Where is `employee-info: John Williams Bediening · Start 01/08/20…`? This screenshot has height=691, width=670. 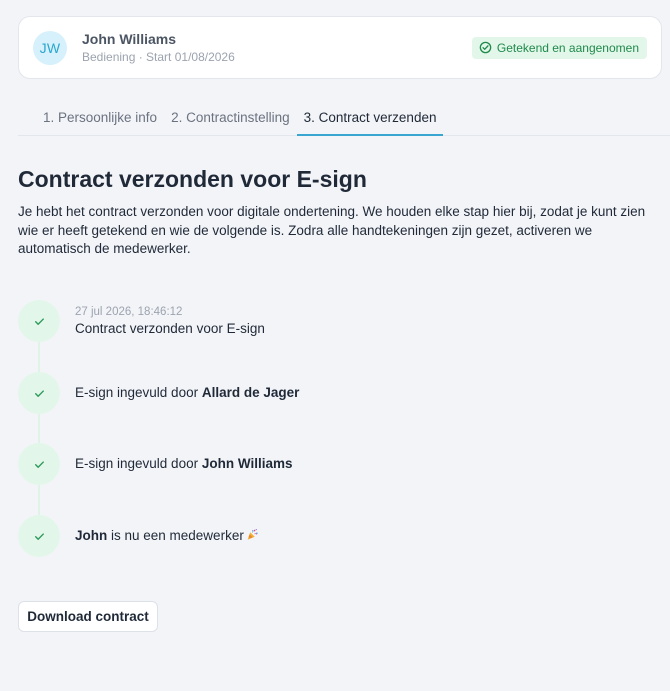 employee-info: John Williams Bediening · Start 01/08/20… is located at coordinates (158, 48).